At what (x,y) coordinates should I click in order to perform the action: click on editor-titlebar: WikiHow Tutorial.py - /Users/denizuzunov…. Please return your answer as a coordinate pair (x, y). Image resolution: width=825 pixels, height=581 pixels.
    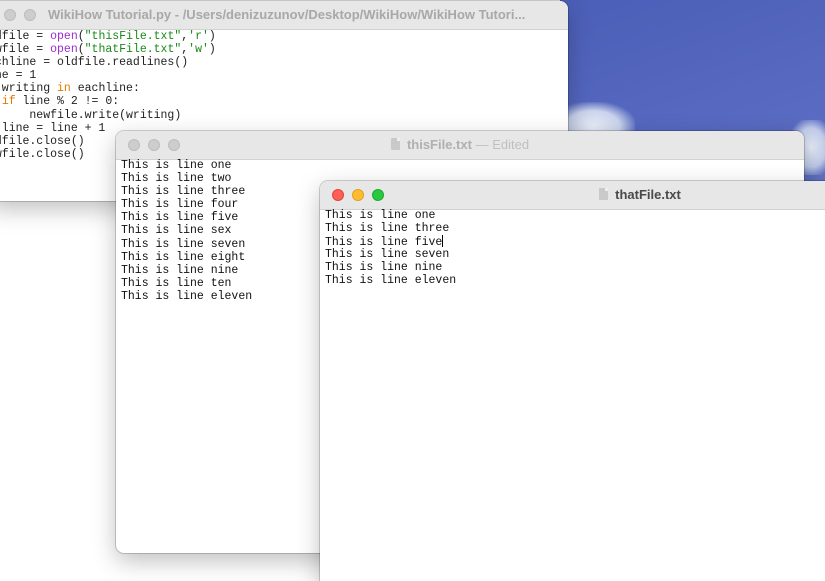
    Looking at the image, I should click on (284, 15).